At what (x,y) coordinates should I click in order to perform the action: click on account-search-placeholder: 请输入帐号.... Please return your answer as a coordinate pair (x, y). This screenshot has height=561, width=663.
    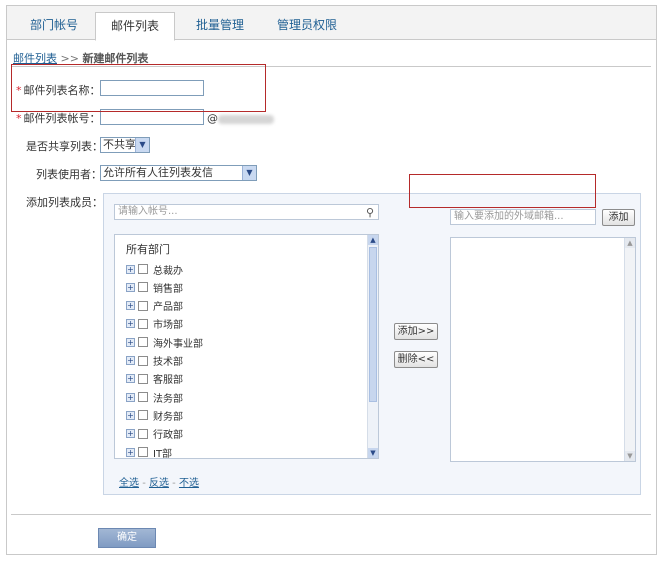
    Looking at the image, I should click on (148, 211).